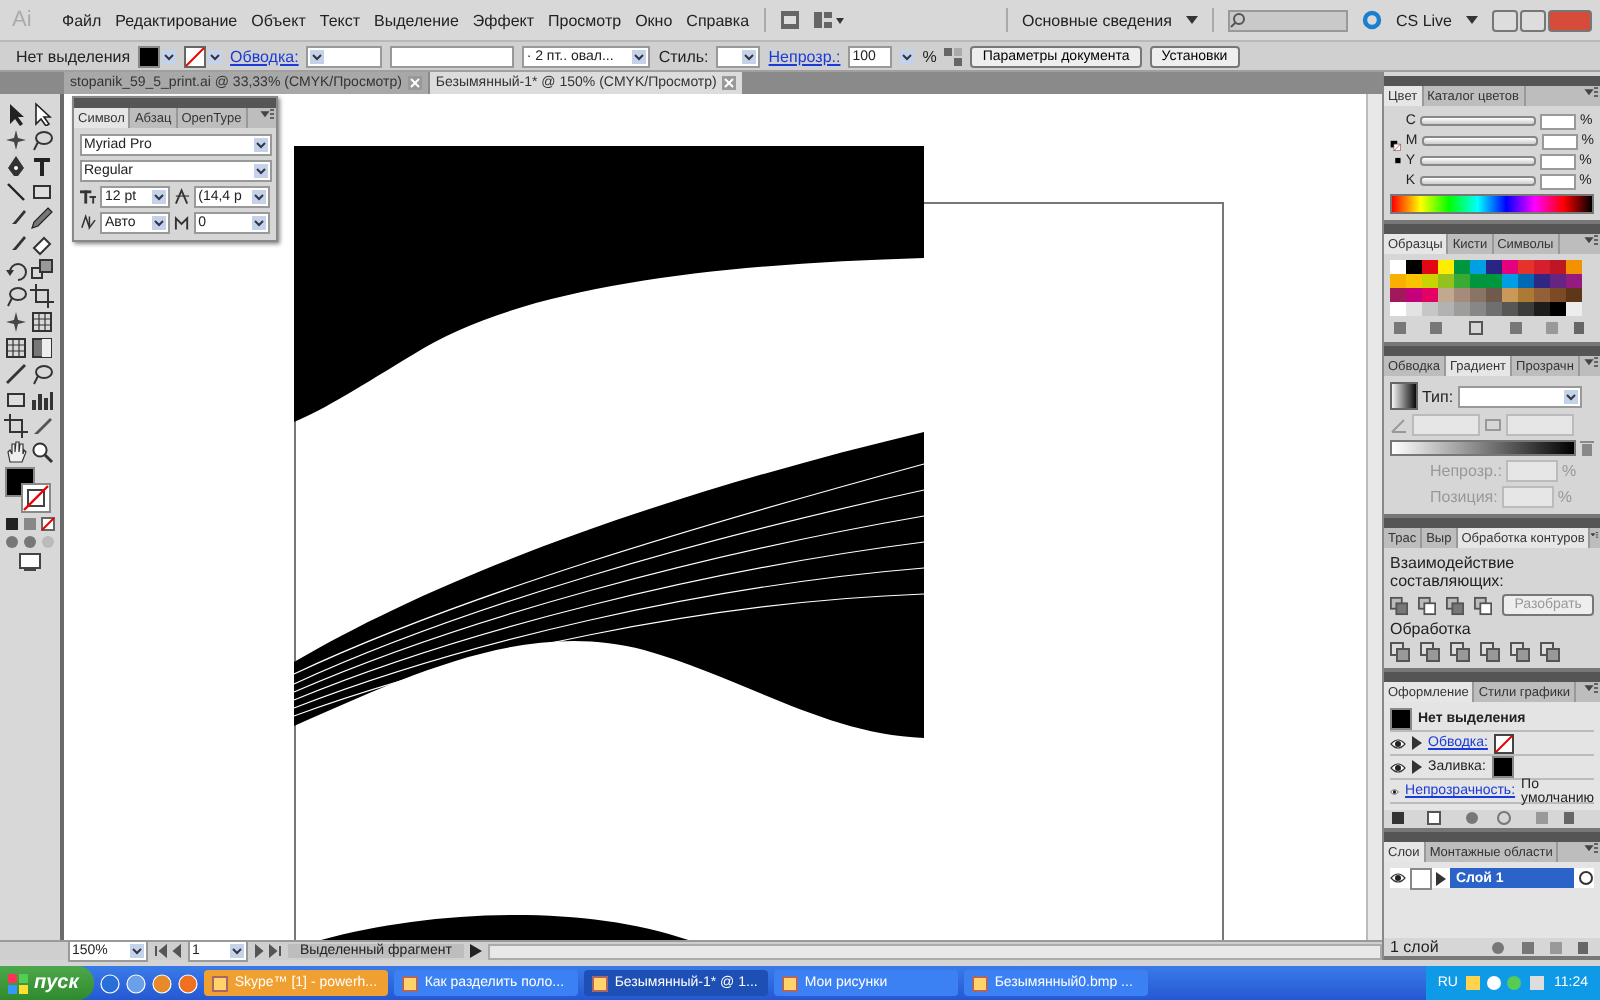  I want to click on rotate-icon, so click(16, 270).